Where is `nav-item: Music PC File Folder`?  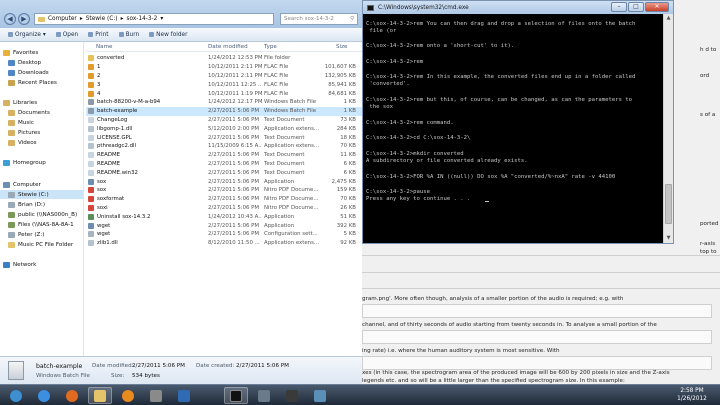 nav-item: Music PC File Folder is located at coordinates (41, 244).